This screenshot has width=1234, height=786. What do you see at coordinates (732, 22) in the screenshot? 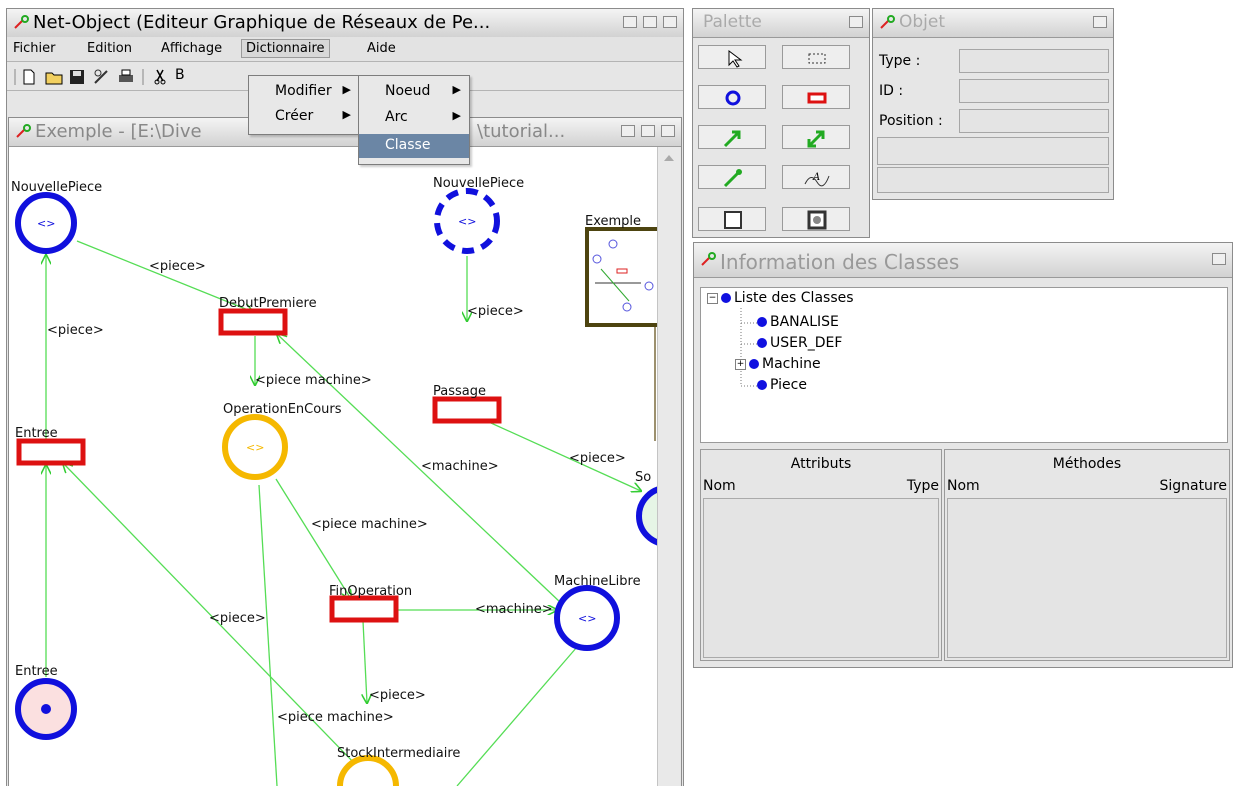
I see `palette-title: Palette` at bounding box center [732, 22].